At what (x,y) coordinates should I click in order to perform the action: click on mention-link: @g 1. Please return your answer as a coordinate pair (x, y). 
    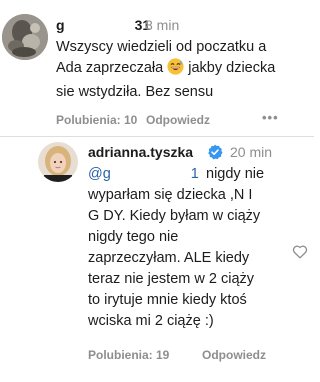
    Looking at the image, I should click on (143, 174).